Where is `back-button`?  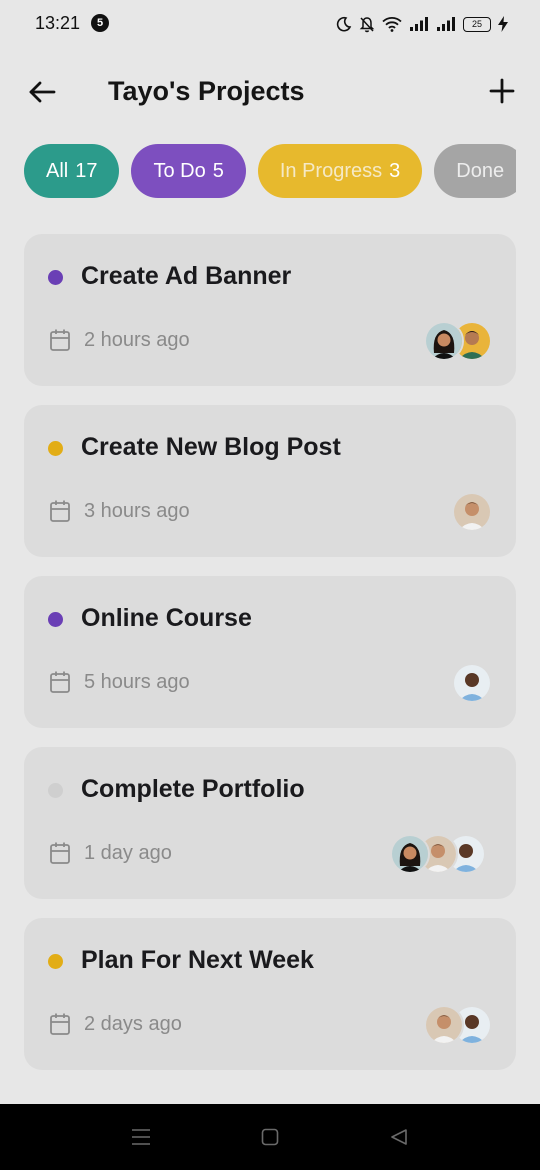 back-button is located at coordinates (42, 92).